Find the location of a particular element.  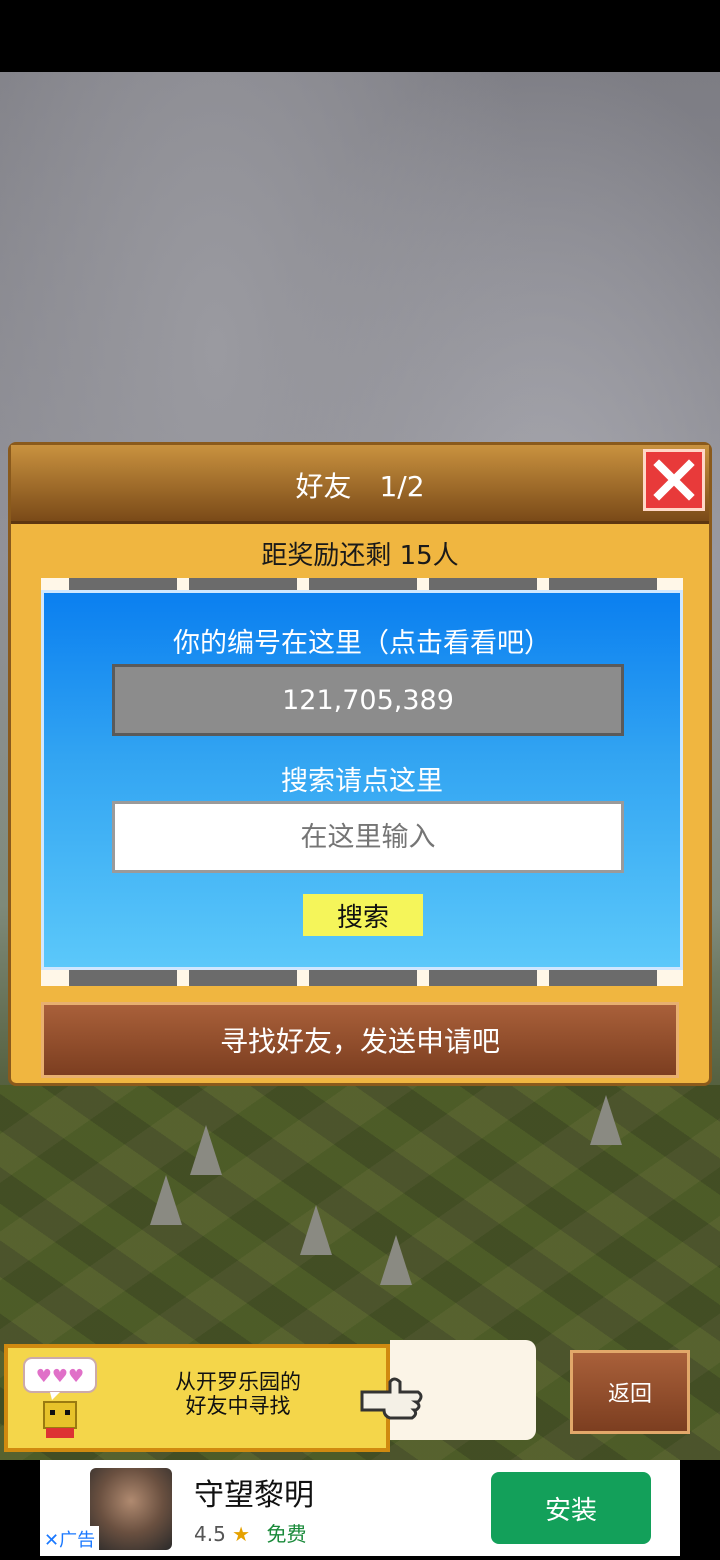

find-friends-button: 寻找好友，发送申请吧 is located at coordinates (360, 1040).